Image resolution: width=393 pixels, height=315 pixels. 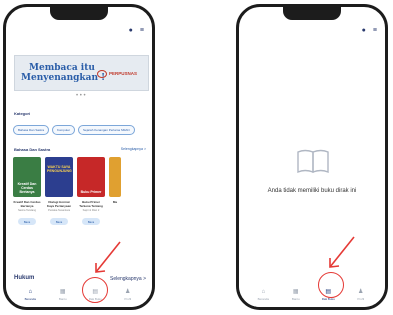 I want to click on empty-state-message: Anda tidak memiliki buku dirak ini, so click(x=312, y=191).